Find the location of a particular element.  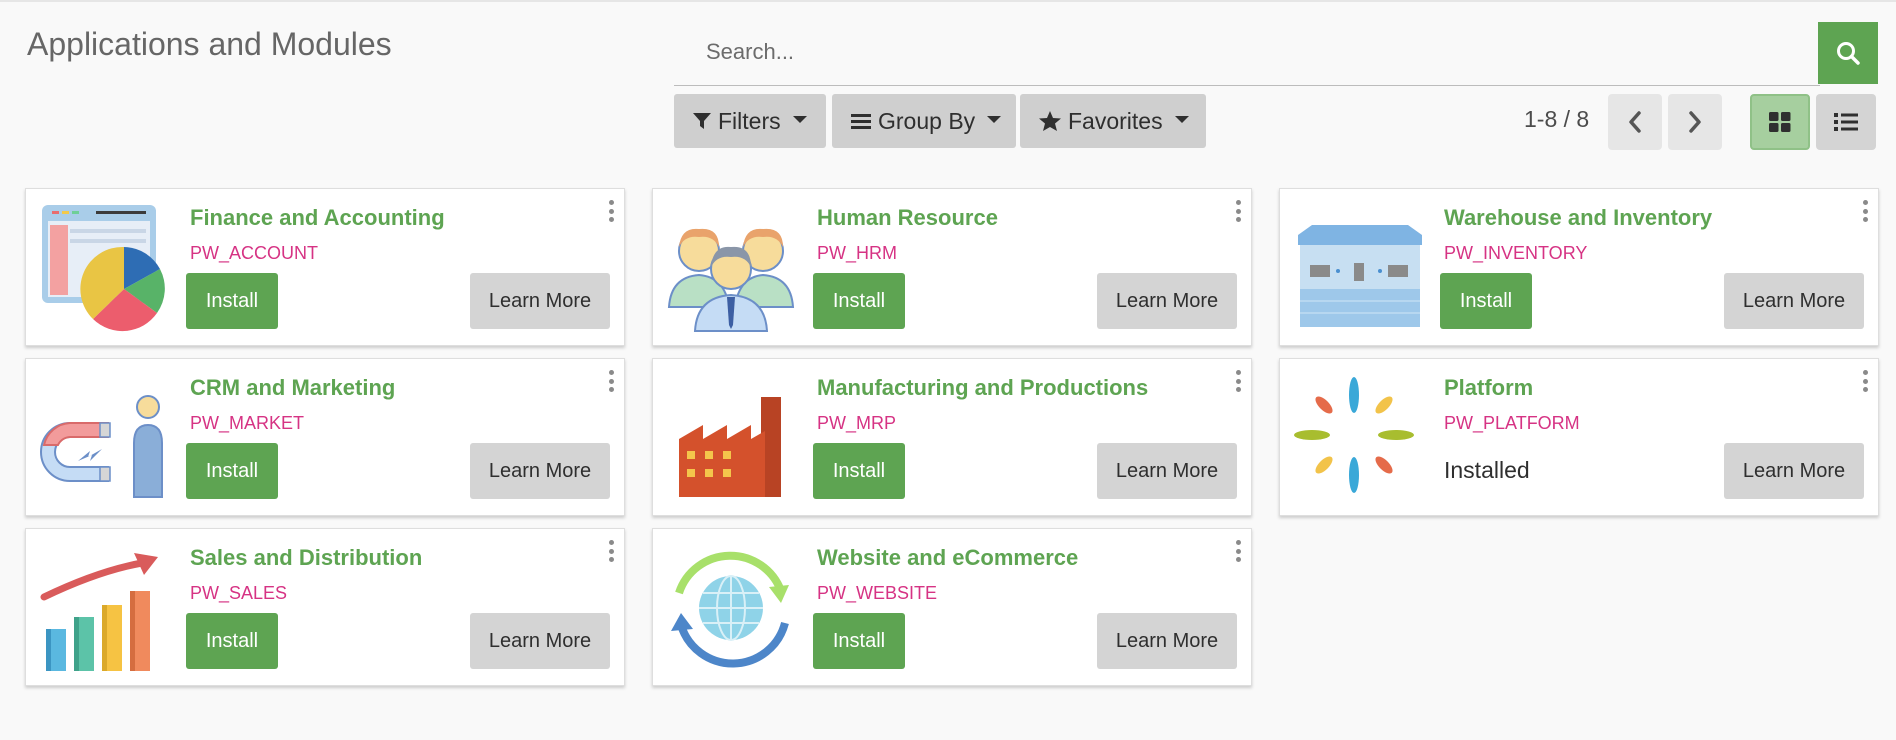

grid-icon is located at coordinates (1780, 122).